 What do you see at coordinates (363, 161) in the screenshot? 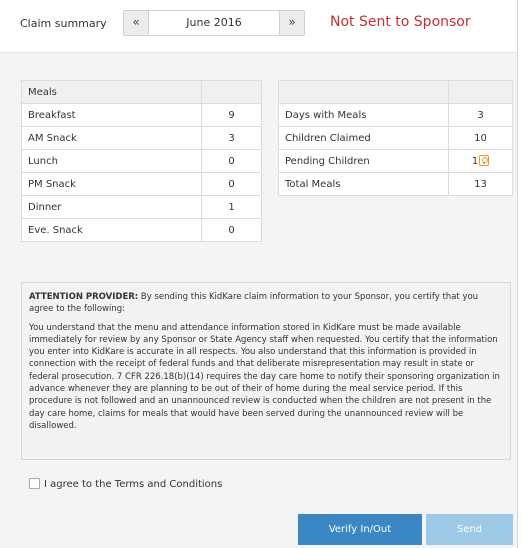
I see `stat-label: Pending Children` at bounding box center [363, 161].